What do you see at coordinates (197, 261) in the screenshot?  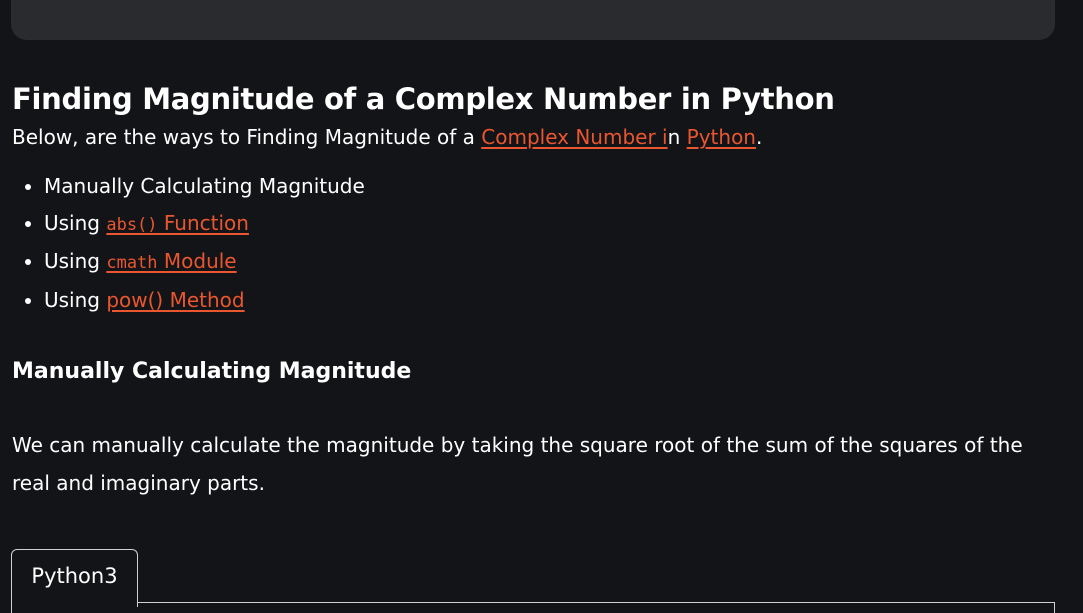 I see `cmath-link-rest: Module` at bounding box center [197, 261].